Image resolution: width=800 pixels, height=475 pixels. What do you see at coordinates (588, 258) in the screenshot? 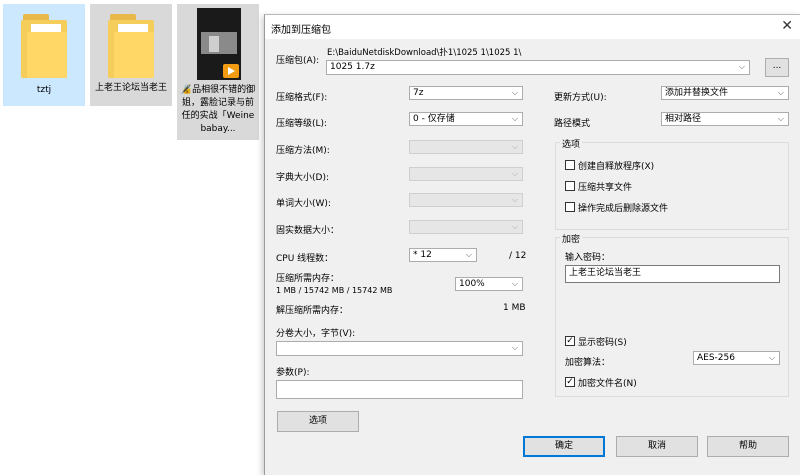
I see `password-label: 输入密码：` at bounding box center [588, 258].